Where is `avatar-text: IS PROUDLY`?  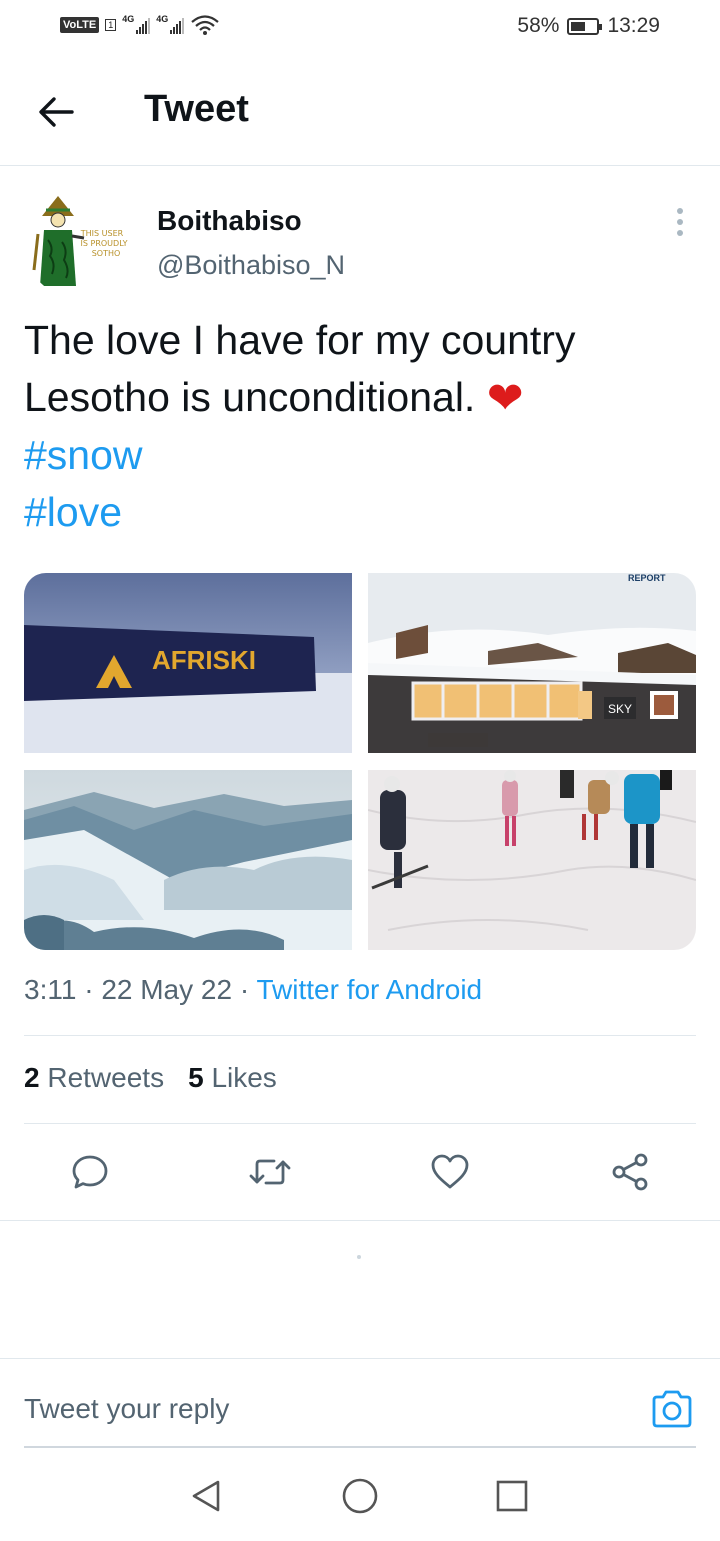
avatar-text: IS PROUDLY is located at coordinates (104, 243).